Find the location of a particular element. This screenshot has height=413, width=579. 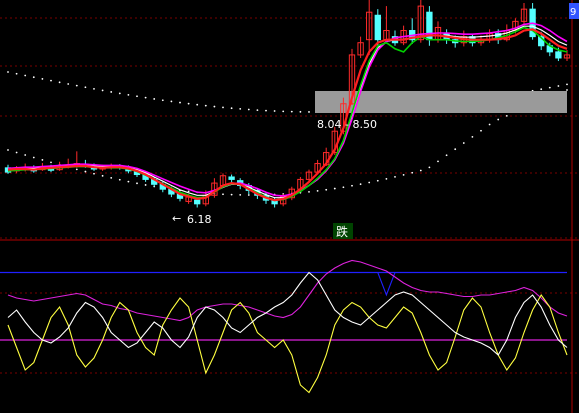

price-range-label: 8.04 - 8.50 is located at coordinates (347, 124).